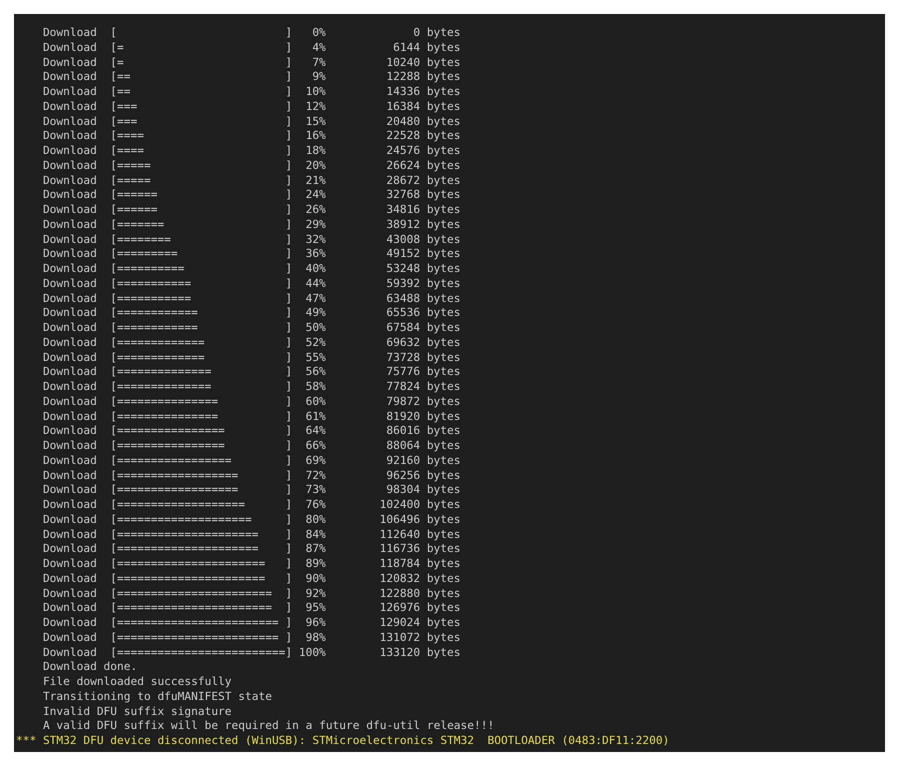 The height and width of the screenshot is (767, 900). Describe the element at coordinates (316, 608) in the screenshot. I see `percent-text: 95%` at that location.